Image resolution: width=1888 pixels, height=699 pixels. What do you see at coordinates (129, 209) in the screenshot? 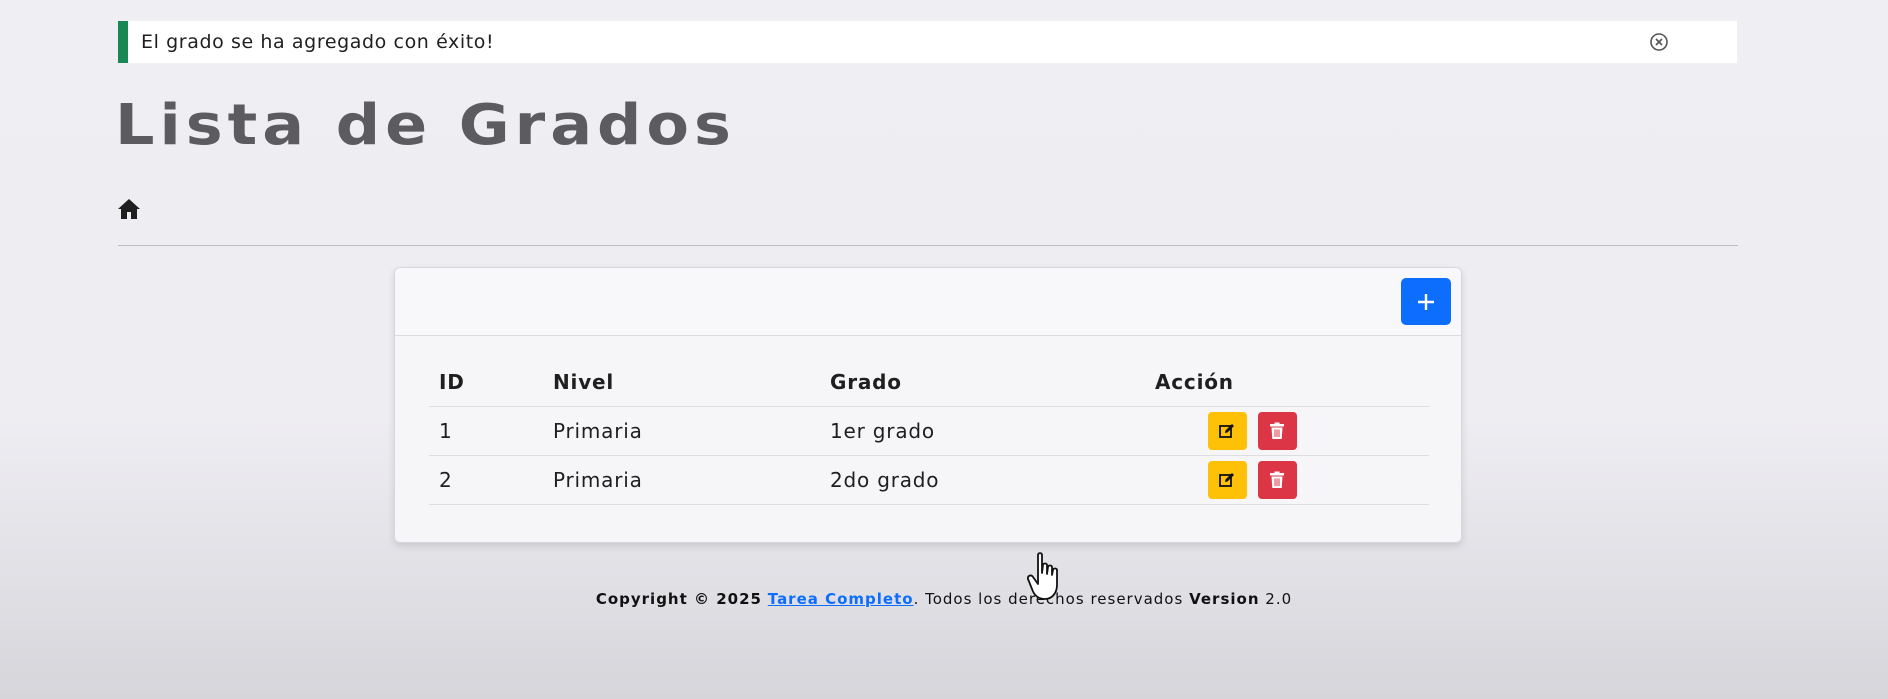
I see `home-icon` at bounding box center [129, 209].